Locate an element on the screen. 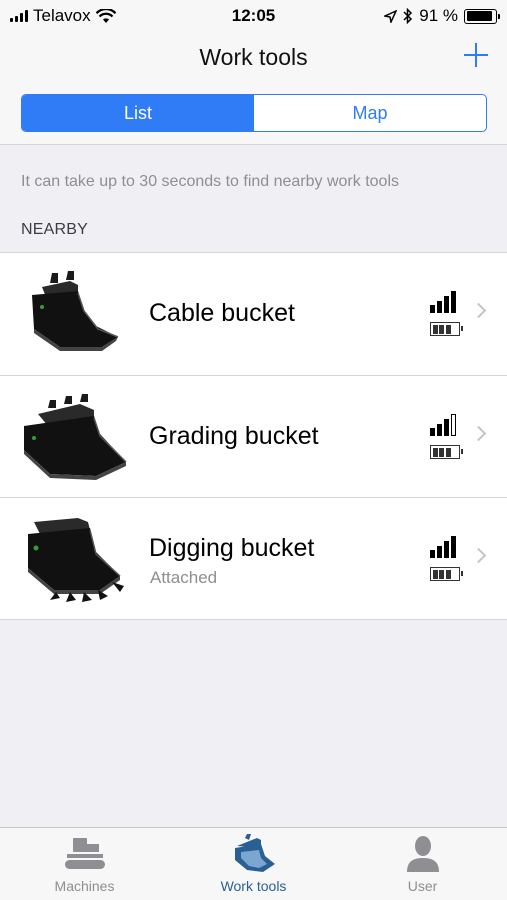 The image size is (507, 900). battery-percent: 91 % is located at coordinates (438, 15).